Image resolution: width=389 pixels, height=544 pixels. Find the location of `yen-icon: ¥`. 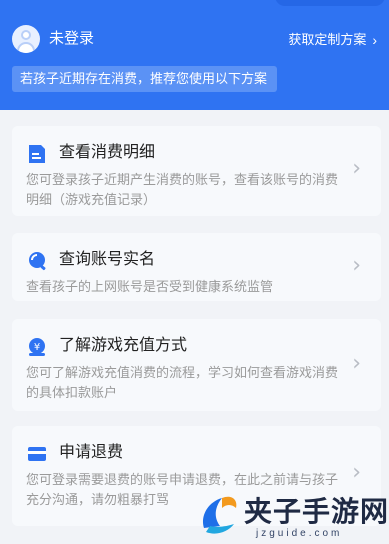

yen-icon: ¥ is located at coordinates (37, 347).